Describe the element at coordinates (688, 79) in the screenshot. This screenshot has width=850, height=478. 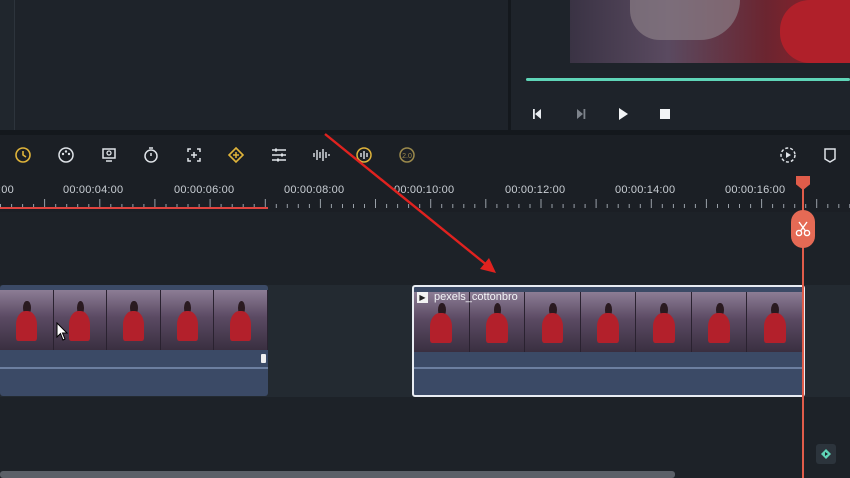
I see `preview-progress-bar` at that location.